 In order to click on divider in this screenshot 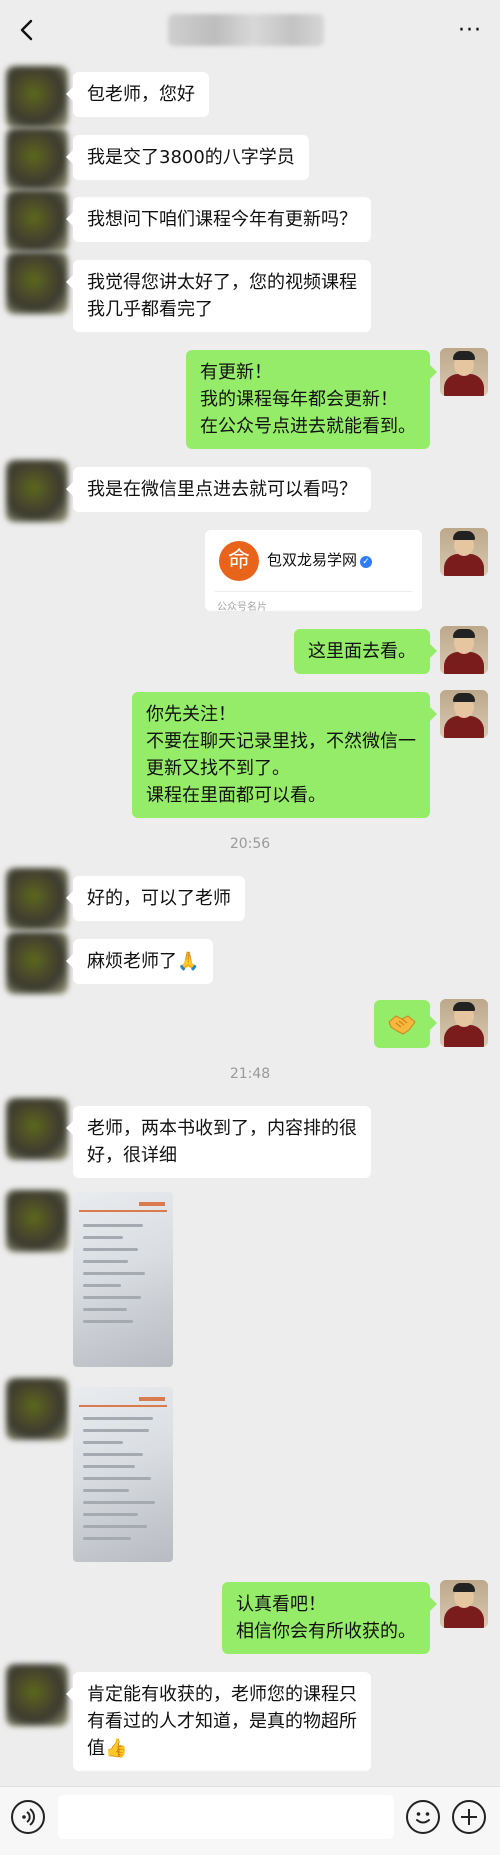, I will do `click(313, 591)`.